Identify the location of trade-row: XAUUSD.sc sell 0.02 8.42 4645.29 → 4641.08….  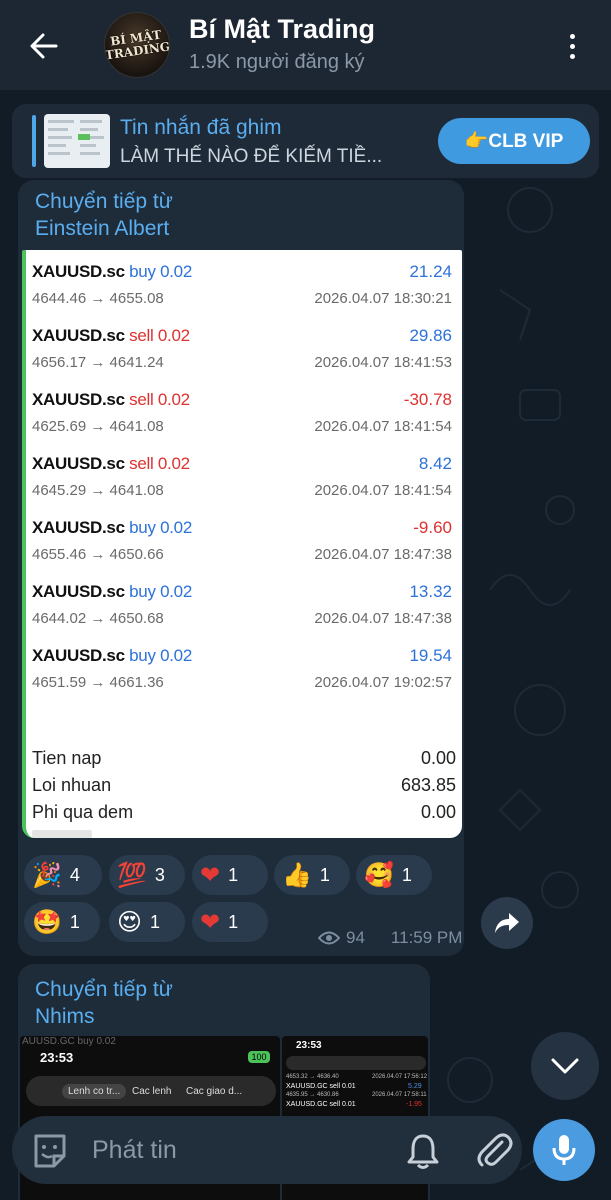
(244, 480).